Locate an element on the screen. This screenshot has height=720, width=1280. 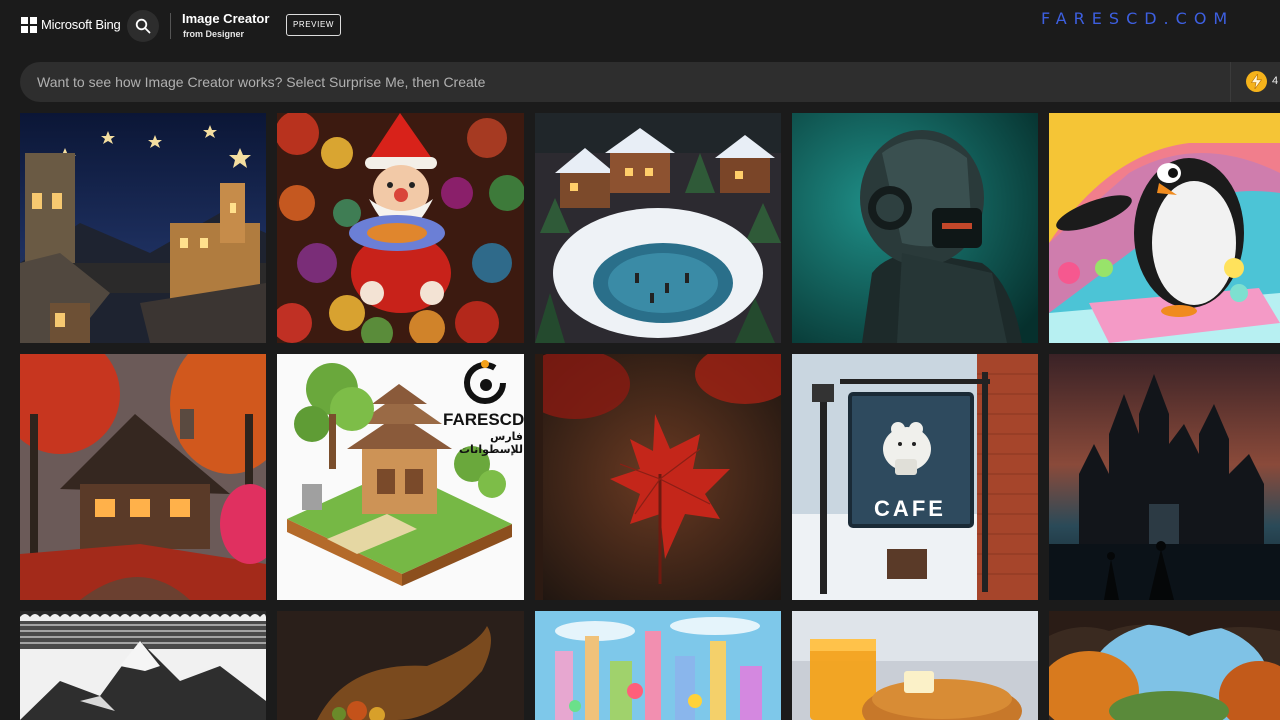
winter-village-picture is located at coordinates (658, 228).